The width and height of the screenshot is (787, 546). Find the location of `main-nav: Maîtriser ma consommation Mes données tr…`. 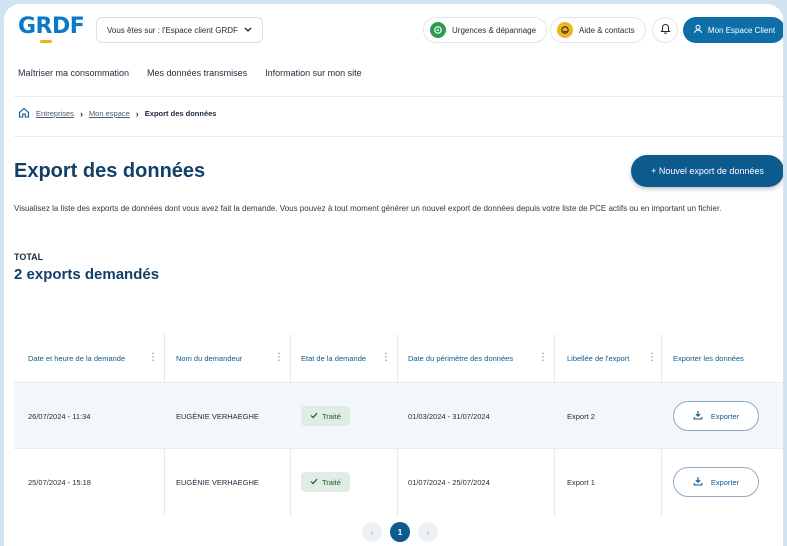

main-nav: Maîtriser ma consommation Mes données tr… is located at coordinates (190, 73).